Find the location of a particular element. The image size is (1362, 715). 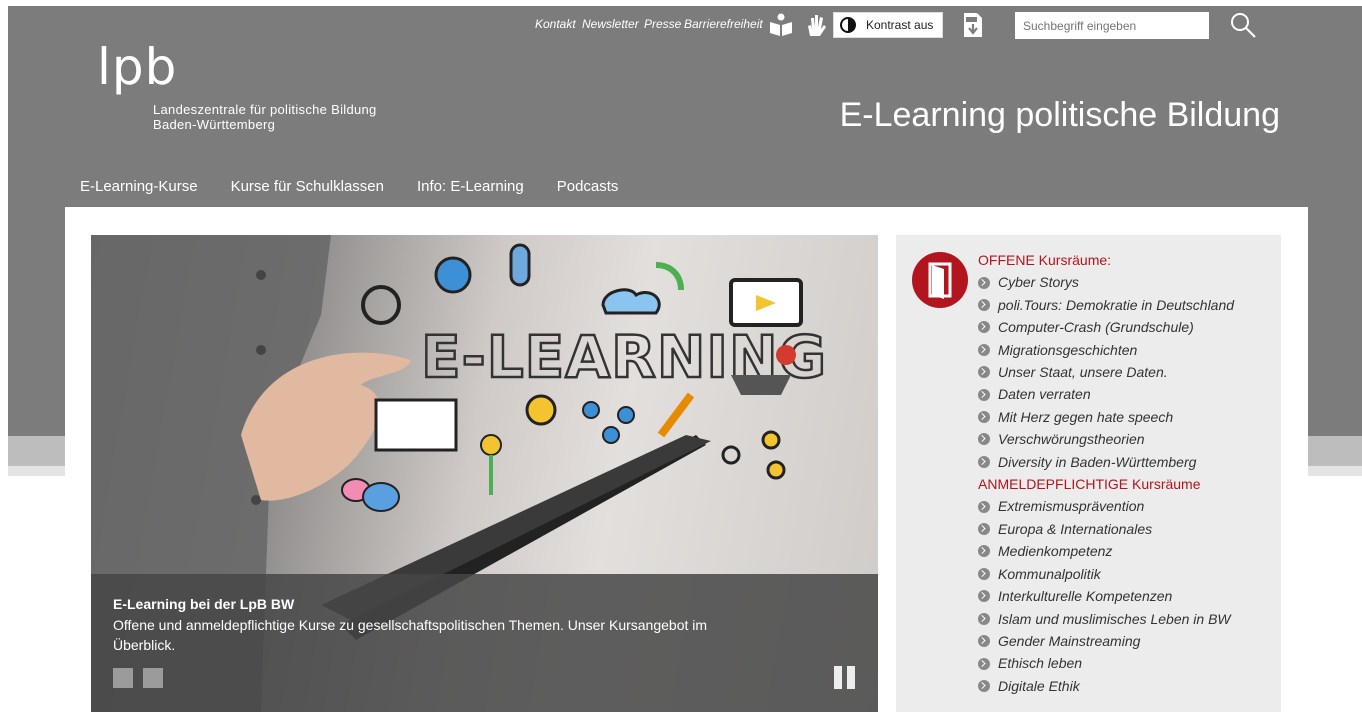

list-item: Extremismusprävention is located at coordinates (1106, 506).